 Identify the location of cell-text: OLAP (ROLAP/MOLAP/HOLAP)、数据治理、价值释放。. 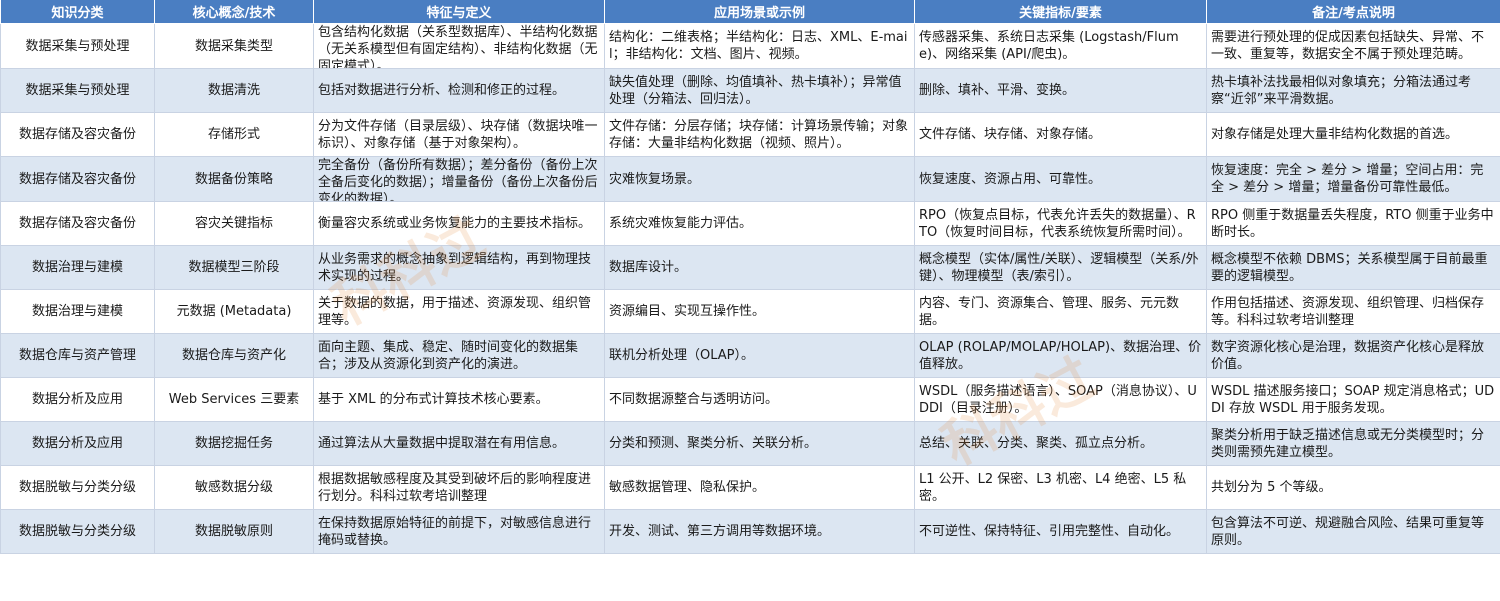
(1060, 355).